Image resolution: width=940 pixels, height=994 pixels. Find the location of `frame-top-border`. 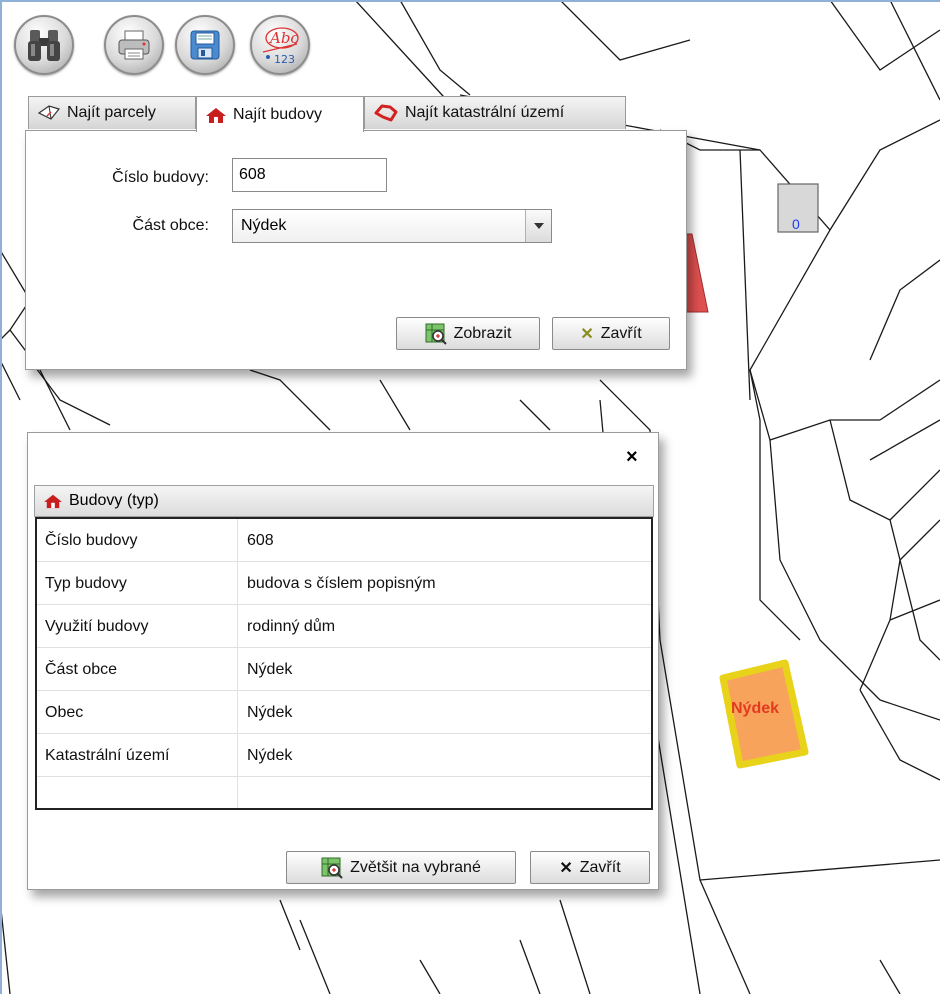

frame-top-border is located at coordinates (470, 1).